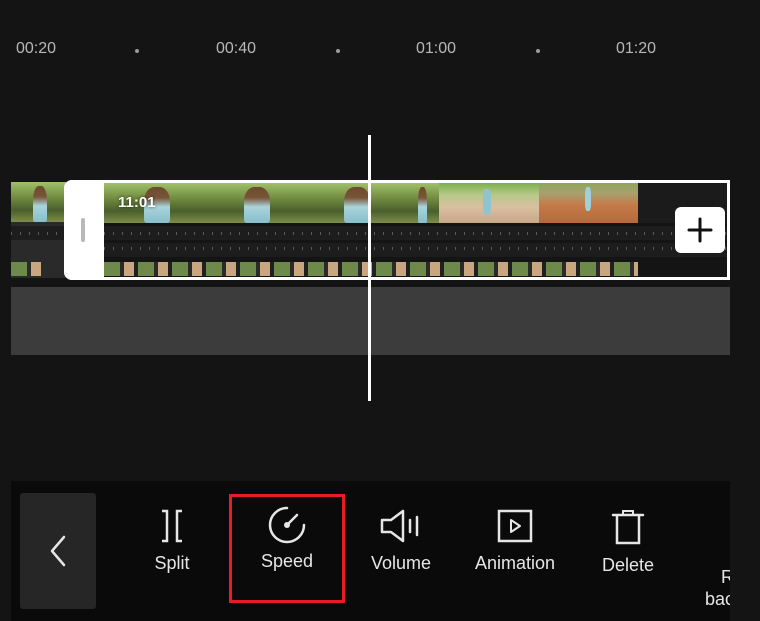 The width and height of the screenshot is (760, 621). What do you see at coordinates (717, 599) in the screenshot?
I see `partial-tool-label-line2: bac` at bounding box center [717, 599].